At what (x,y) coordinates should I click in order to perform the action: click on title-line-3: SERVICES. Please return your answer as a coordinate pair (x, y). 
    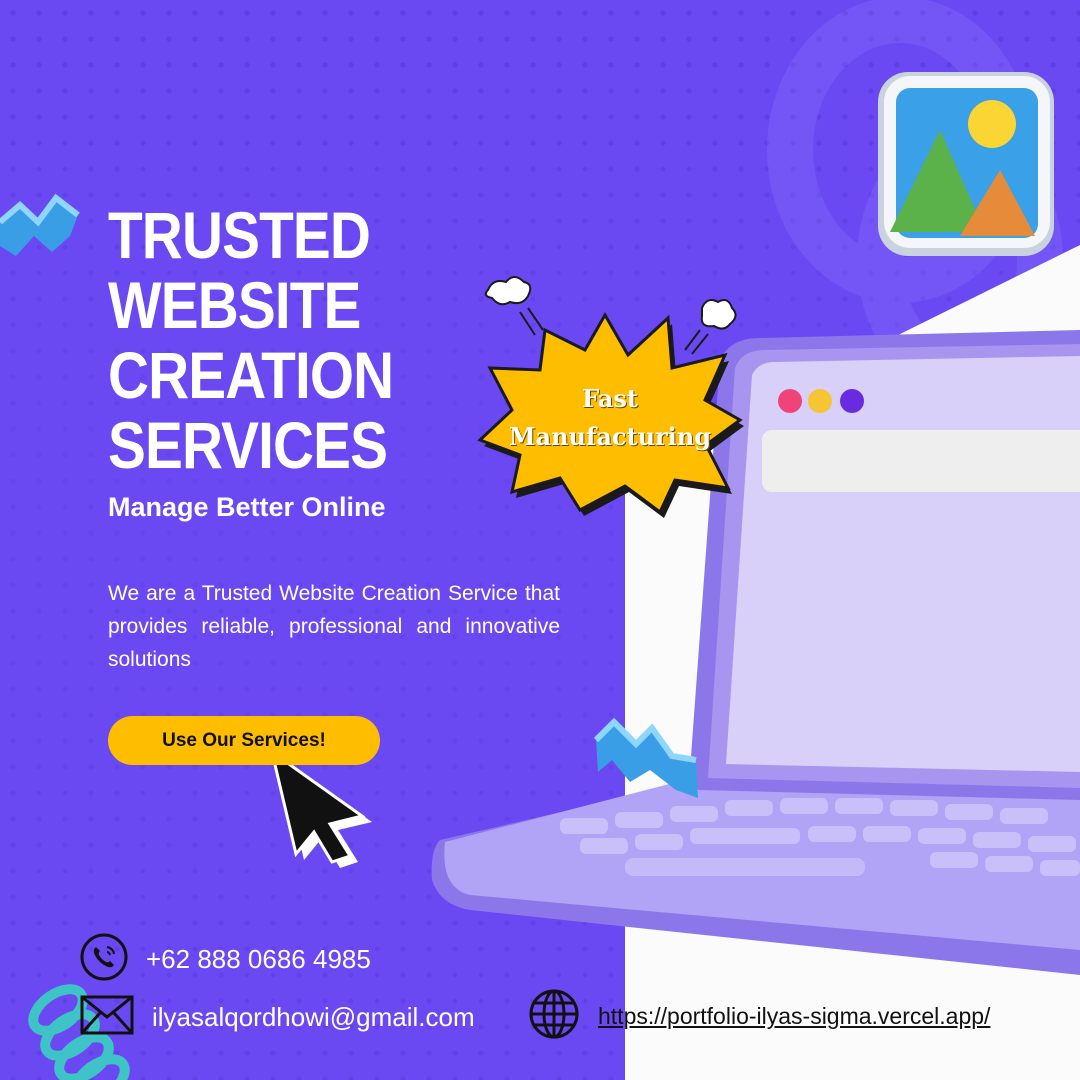
    Looking at the image, I should click on (248, 445).